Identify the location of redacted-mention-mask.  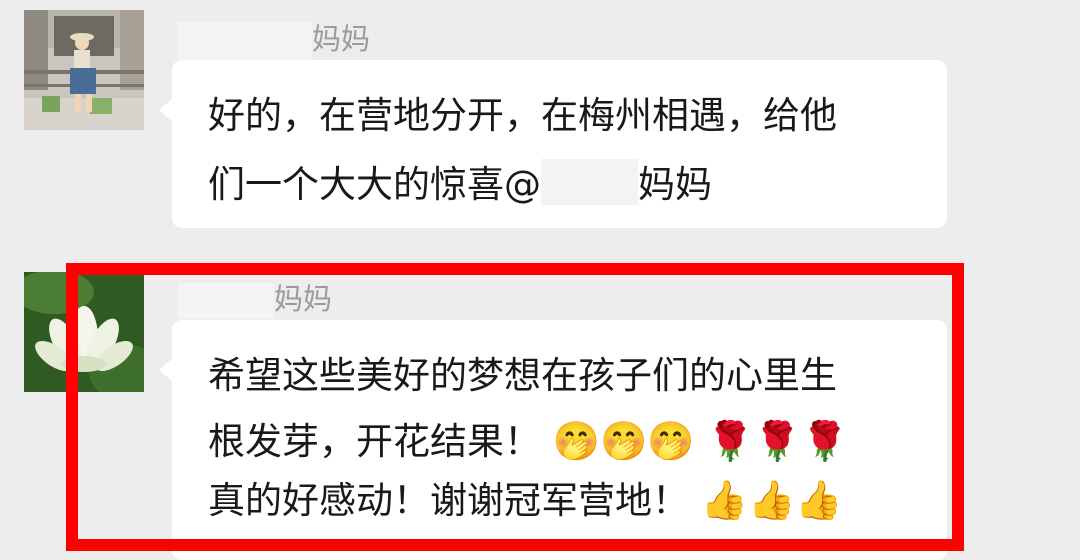
(589, 182).